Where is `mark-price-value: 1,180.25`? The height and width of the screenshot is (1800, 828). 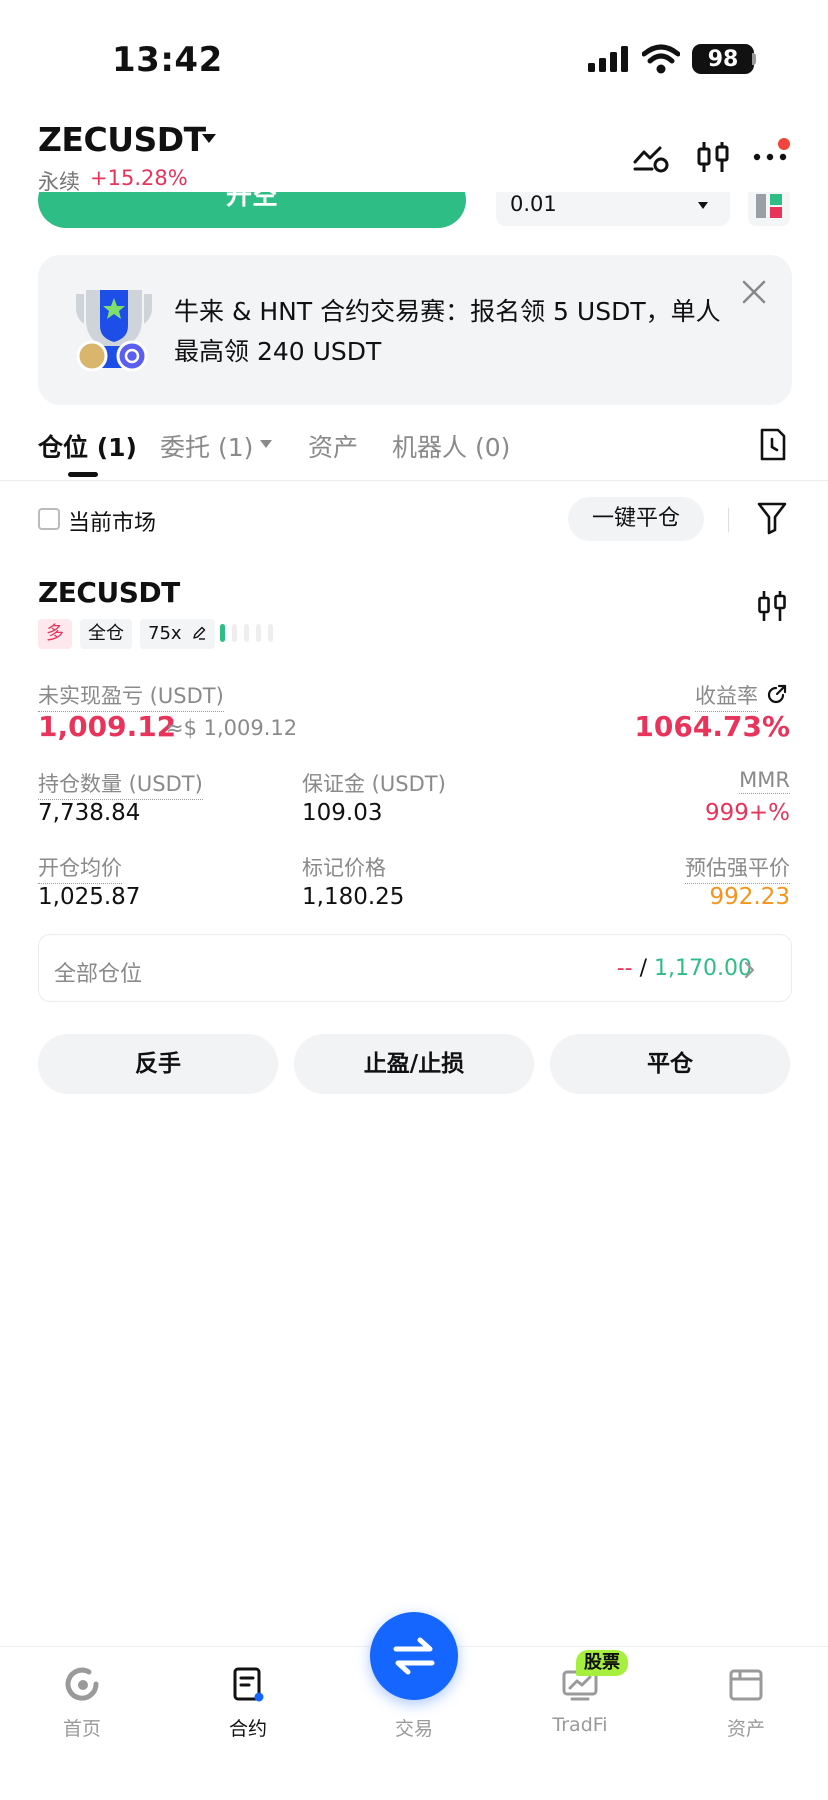
mark-price-value: 1,180.25 is located at coordinates (353, 897).